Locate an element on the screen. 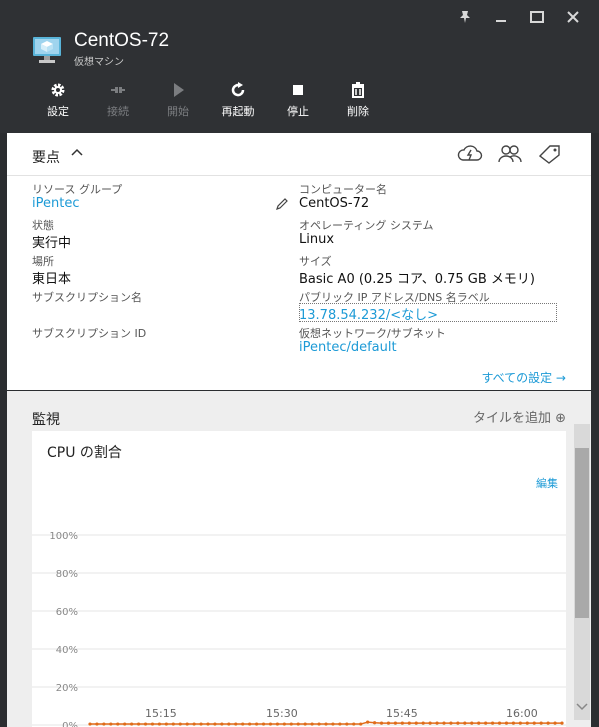 This screenshot has width=599, height=727. scroll-down-icon is located at coordinates (582, 707).